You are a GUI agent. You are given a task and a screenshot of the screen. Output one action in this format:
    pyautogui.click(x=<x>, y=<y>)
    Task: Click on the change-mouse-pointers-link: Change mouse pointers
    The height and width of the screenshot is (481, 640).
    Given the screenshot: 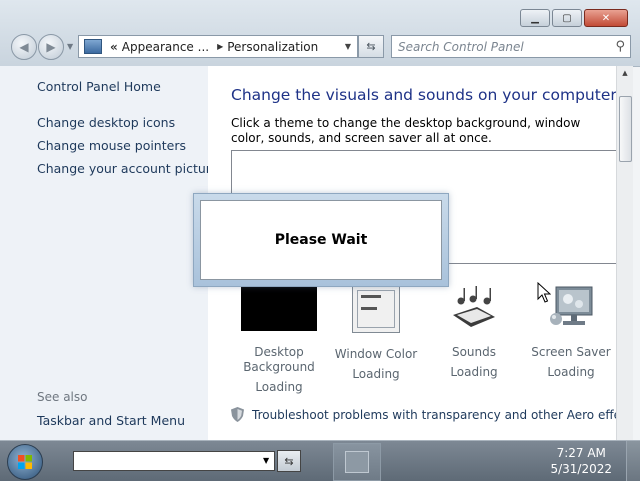 What is the action you would take?
    pyautogui.click(x=111, y=145)
    